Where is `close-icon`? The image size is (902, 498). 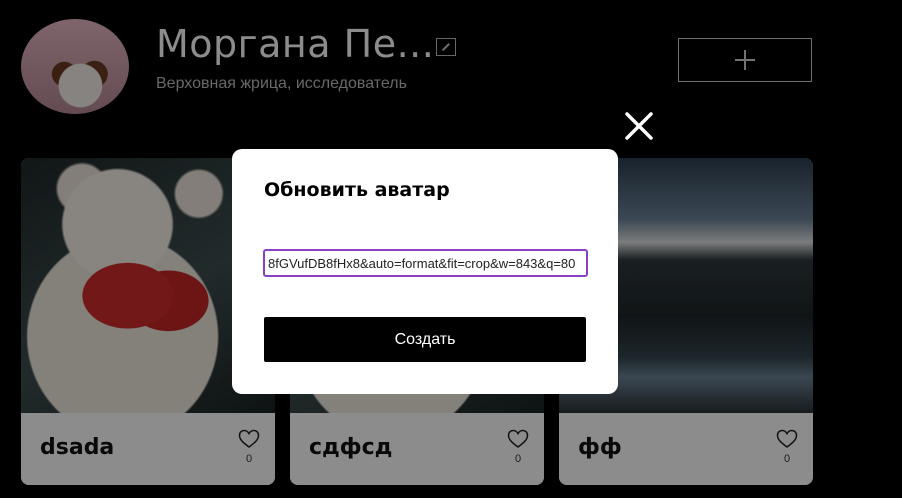
close-icon is located at coordinates (639, 126).